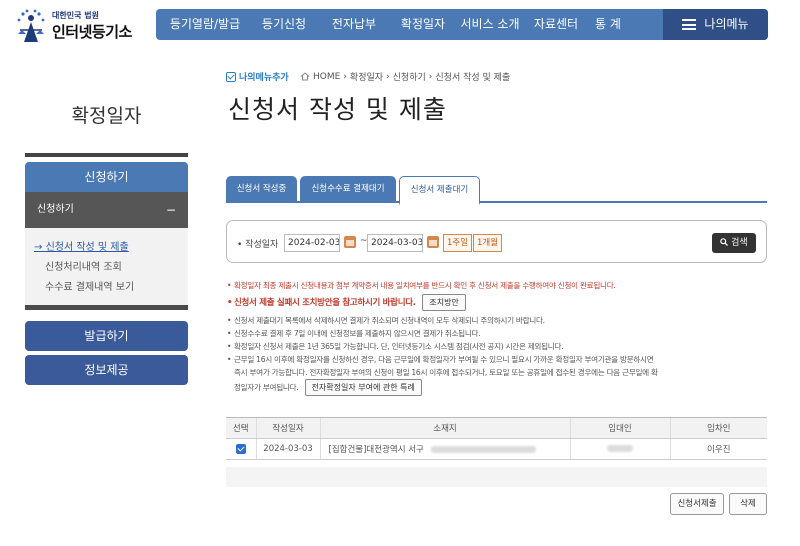 The image size is (800, 546). What do you see at coordinates (92, 32) in the screenshot?
I see `logo-title: 인터넷등기소` at bounding box center [92, 32].